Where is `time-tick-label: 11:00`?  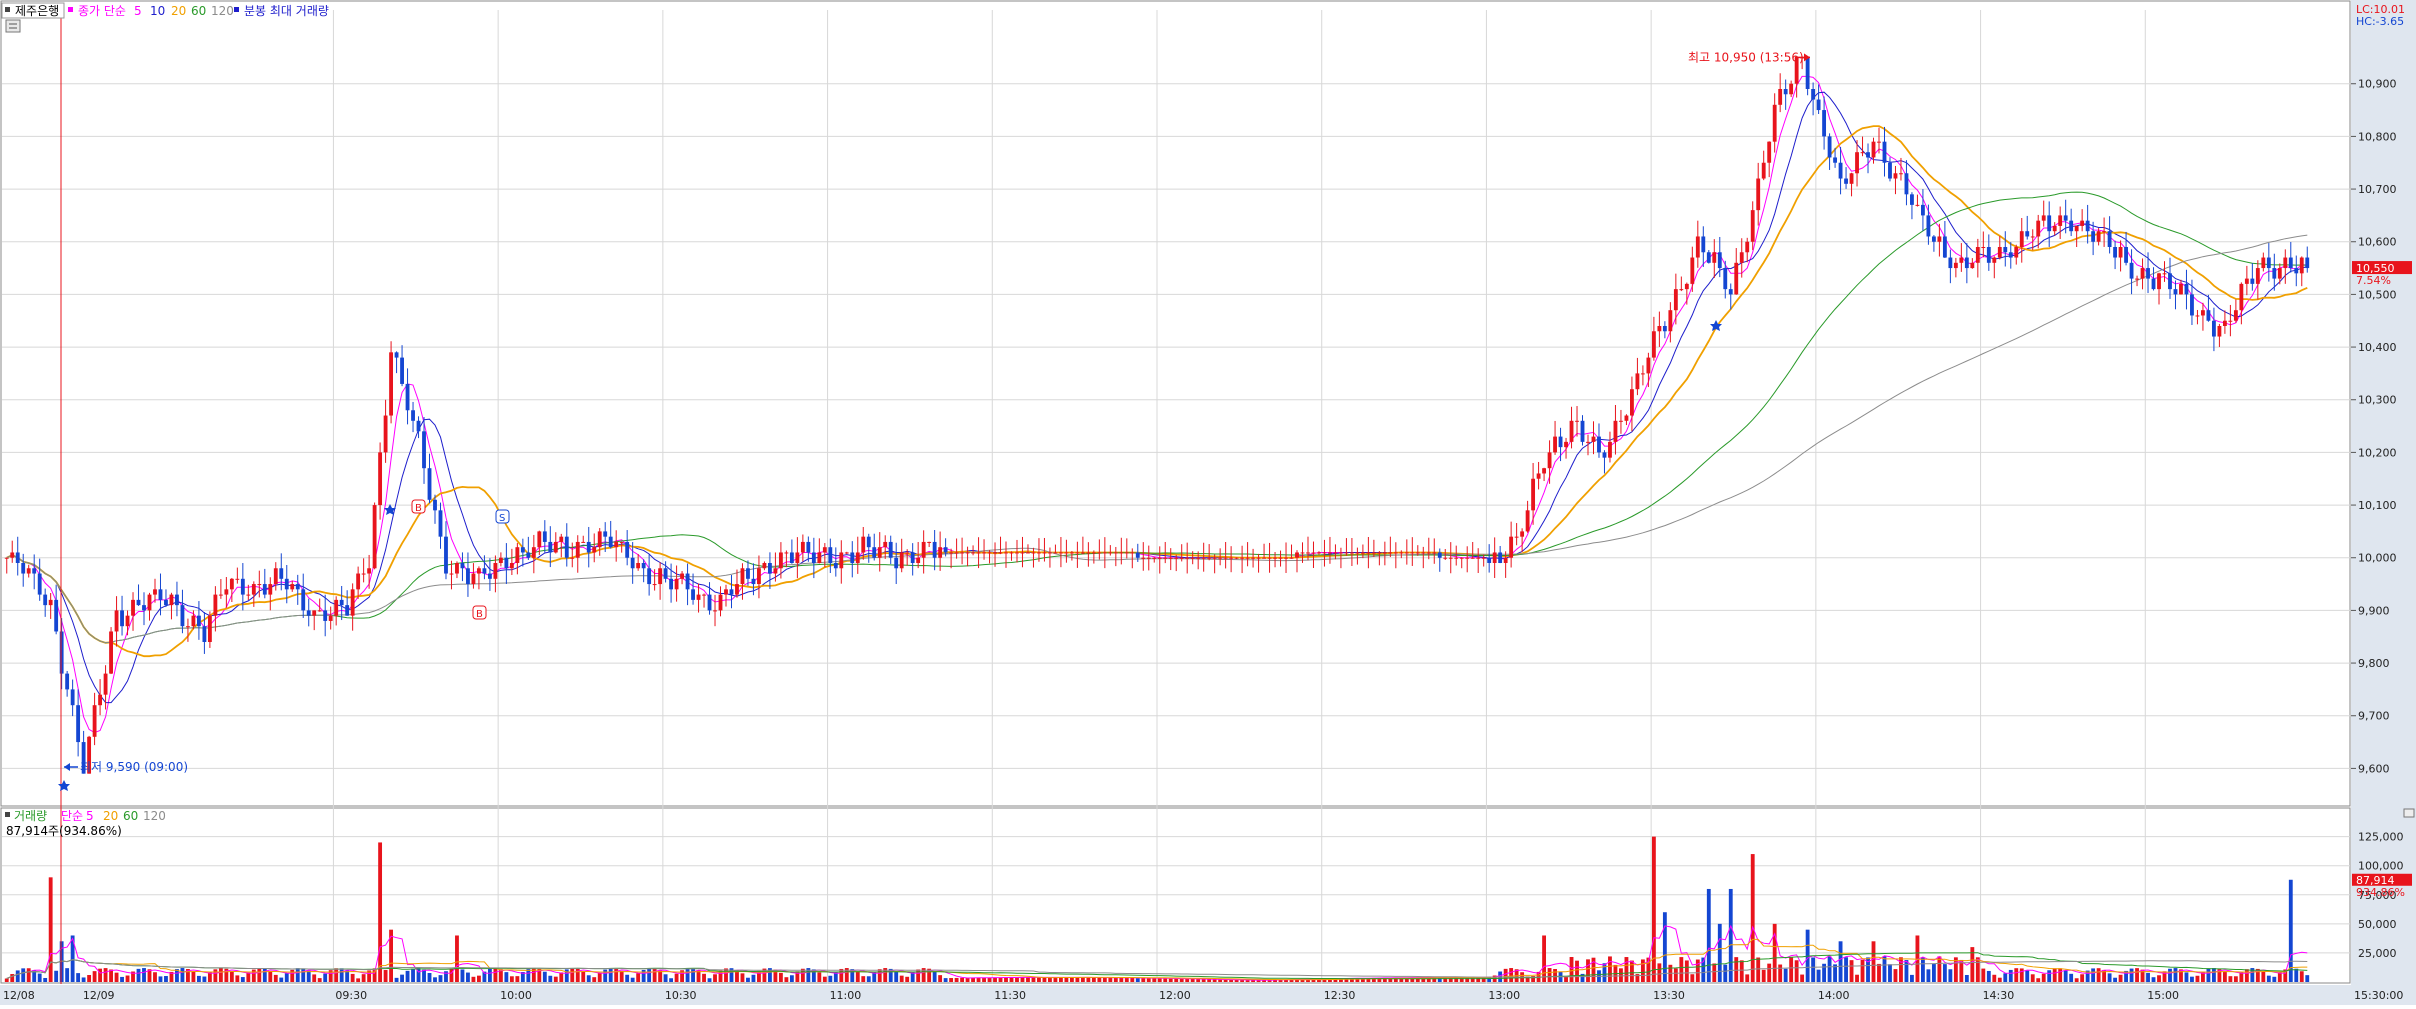 time-tick-label: 11:00 is located at coordinates (846, 995).